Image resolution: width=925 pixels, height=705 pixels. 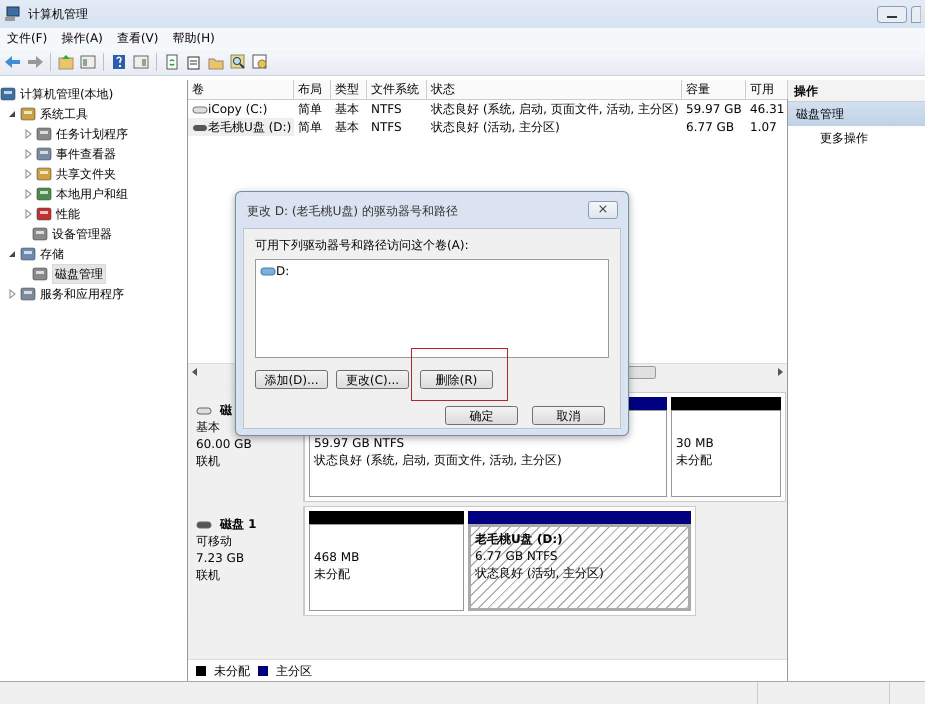 What do you see at coordinates (283, 271) in the screenshot?
I see `list-entry: D:` at bounding box center [283, 271].